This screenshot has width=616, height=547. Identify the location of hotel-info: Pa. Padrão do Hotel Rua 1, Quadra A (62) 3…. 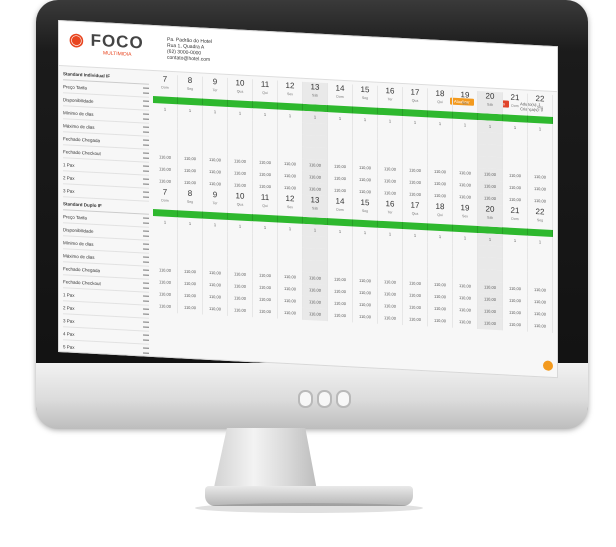
(190, 49).